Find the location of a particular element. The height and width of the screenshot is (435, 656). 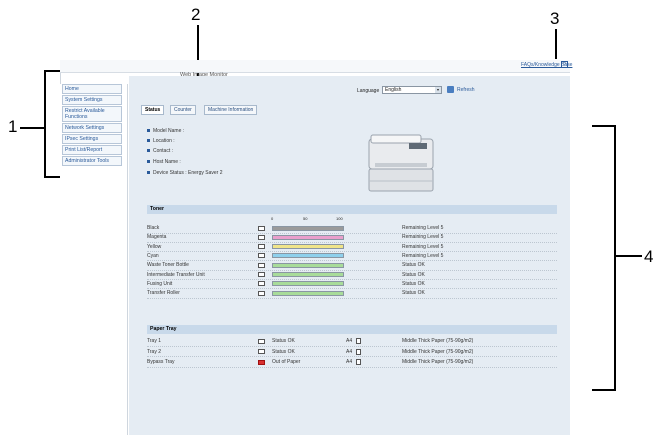

device-info-label: Contact is located at coordinates (162, 151).